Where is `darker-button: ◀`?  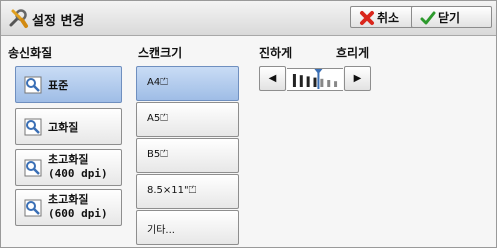 darker-button: ◀ is located at coordinates (272, 78).